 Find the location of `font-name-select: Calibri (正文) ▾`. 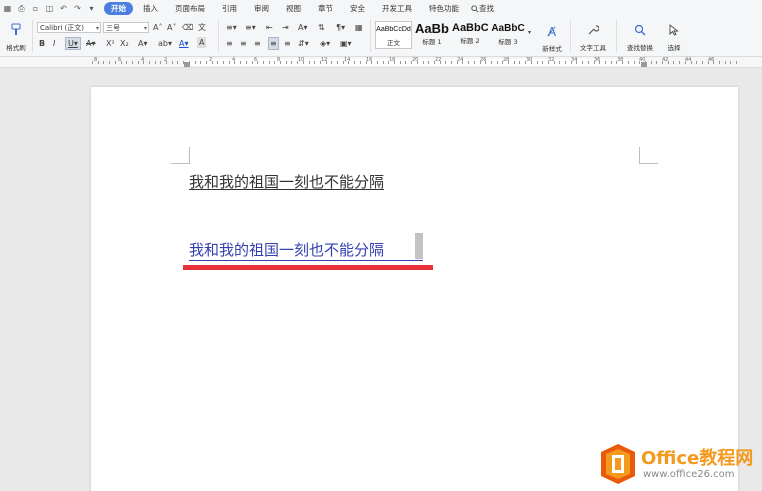

font-name-select: Calibri (正文) ▾ is located at coordinates (69, 27).